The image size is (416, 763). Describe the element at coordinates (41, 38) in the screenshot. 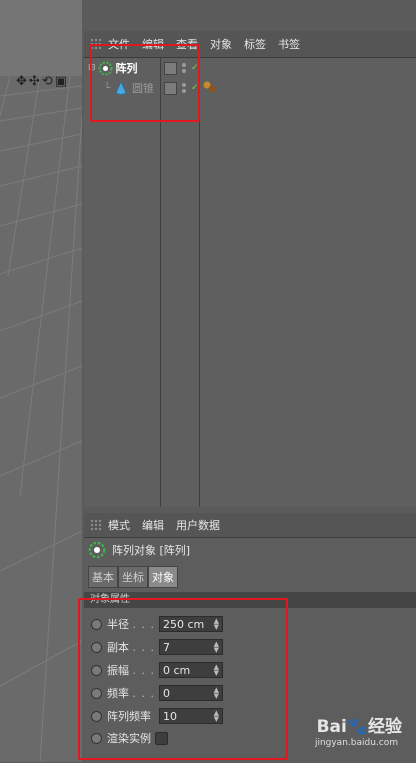

I see `viewport-sky` at that location.